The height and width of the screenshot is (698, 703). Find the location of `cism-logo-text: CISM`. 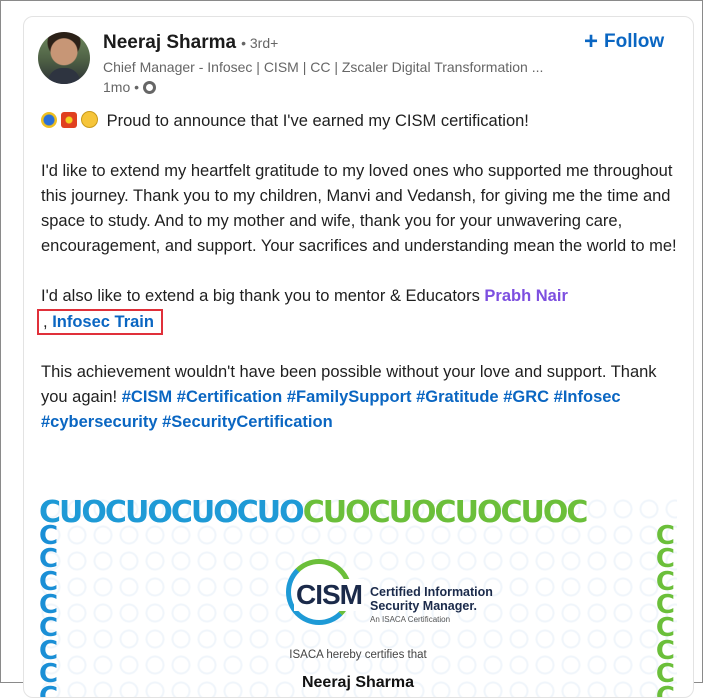

cism-logo-text: CISM is located at coordinates (329, 595).